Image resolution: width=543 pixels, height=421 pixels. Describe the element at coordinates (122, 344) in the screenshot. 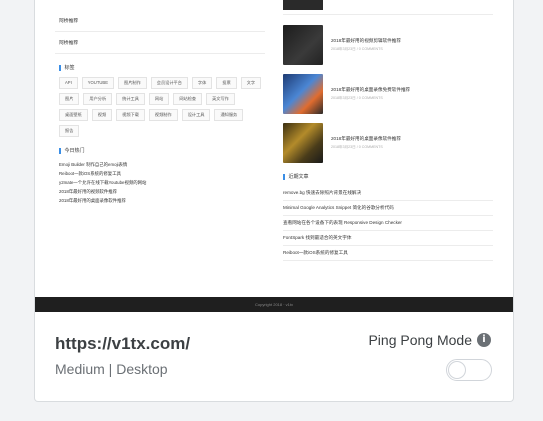

I see `site-url: https://v1tx.com/` at that location.